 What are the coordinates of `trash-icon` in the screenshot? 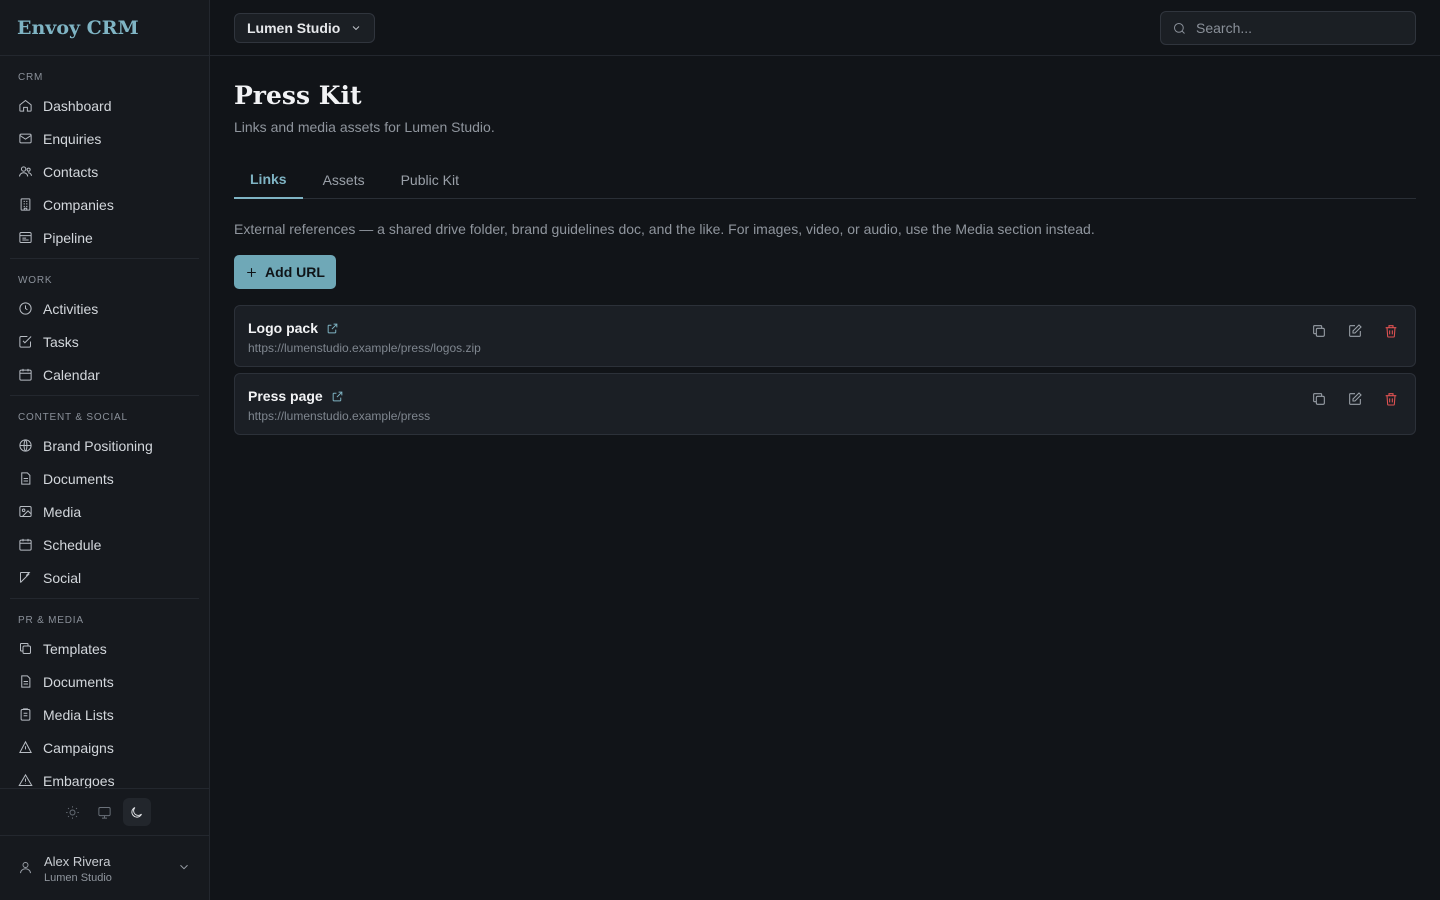 It's located at (1391, 399).